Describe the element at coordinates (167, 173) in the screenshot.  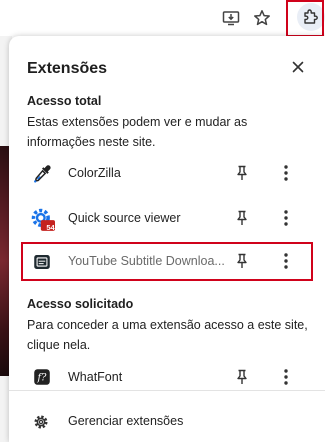
I see `extension-row-colorzilla: ColorZilla` at that location.